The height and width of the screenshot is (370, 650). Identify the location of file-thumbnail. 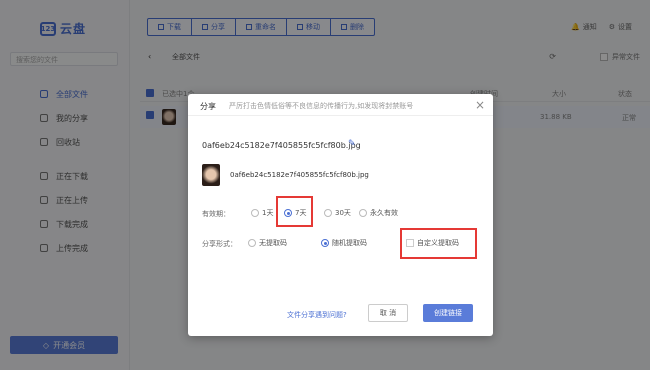
(211, 175).